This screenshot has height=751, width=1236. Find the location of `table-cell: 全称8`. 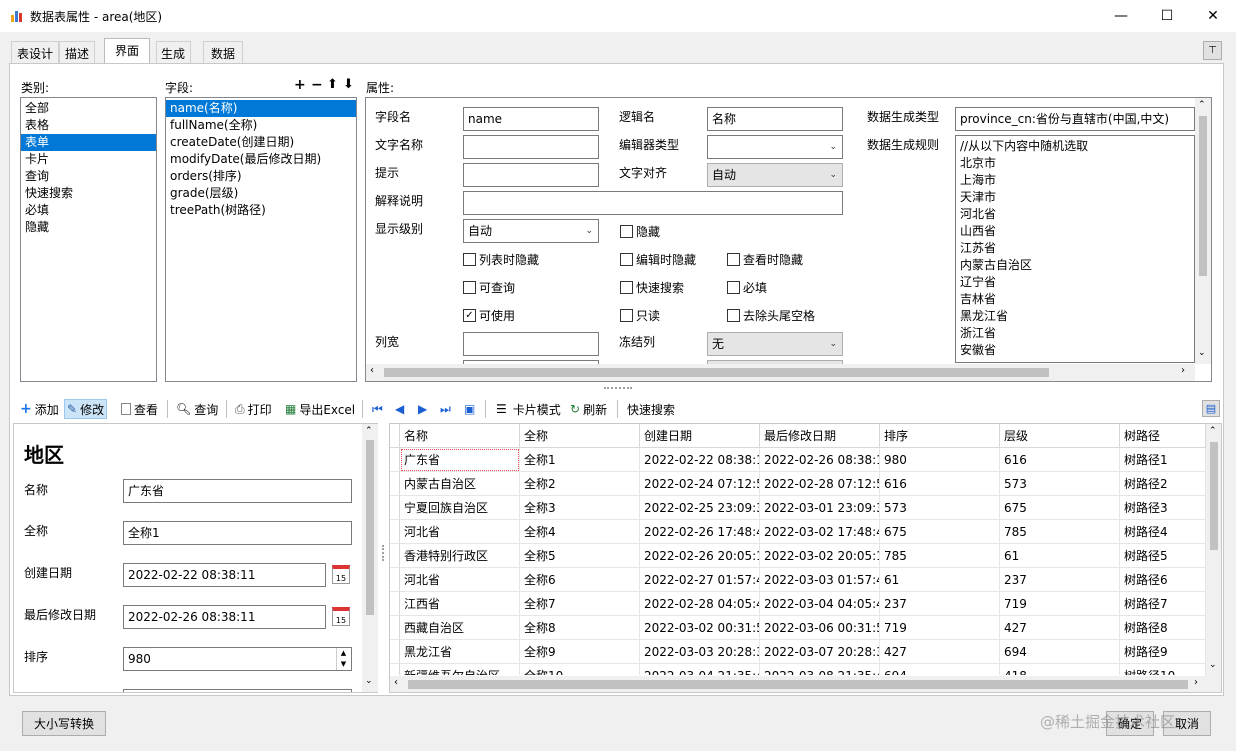

table-cell: 全称8 is located at coordinates (580, 628).